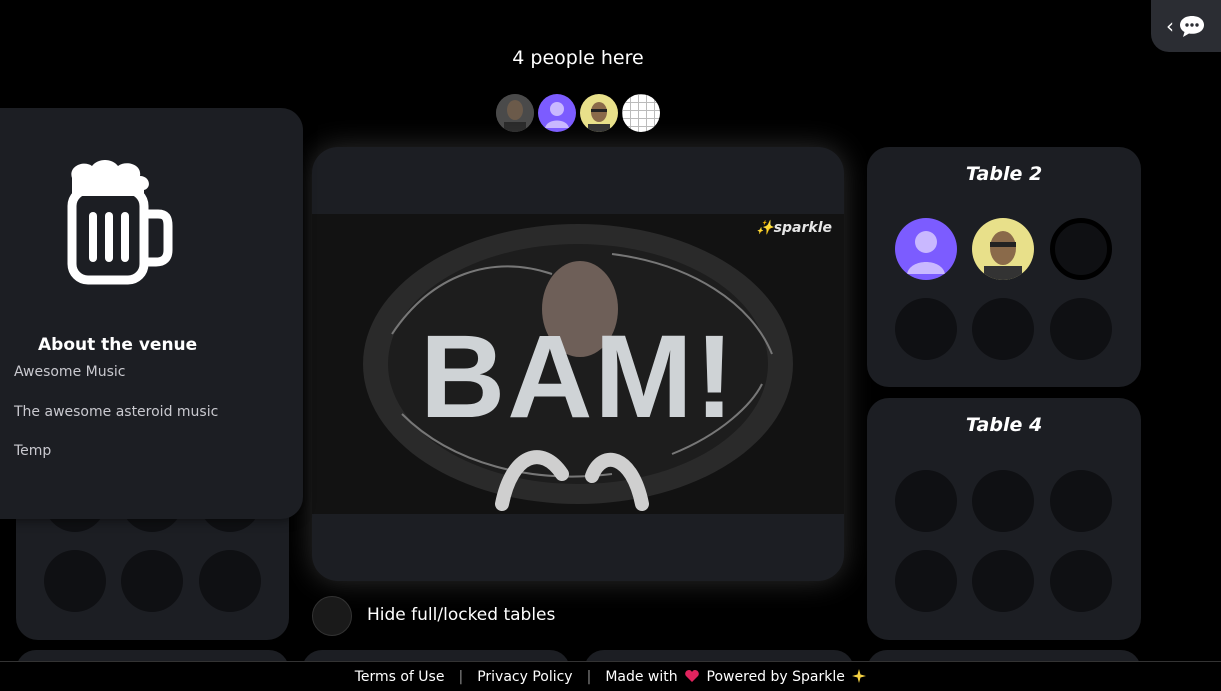 This screenshot has height=691, width=1221. I want to click on chat-toggle-button: ‹, so click(1186, 26).